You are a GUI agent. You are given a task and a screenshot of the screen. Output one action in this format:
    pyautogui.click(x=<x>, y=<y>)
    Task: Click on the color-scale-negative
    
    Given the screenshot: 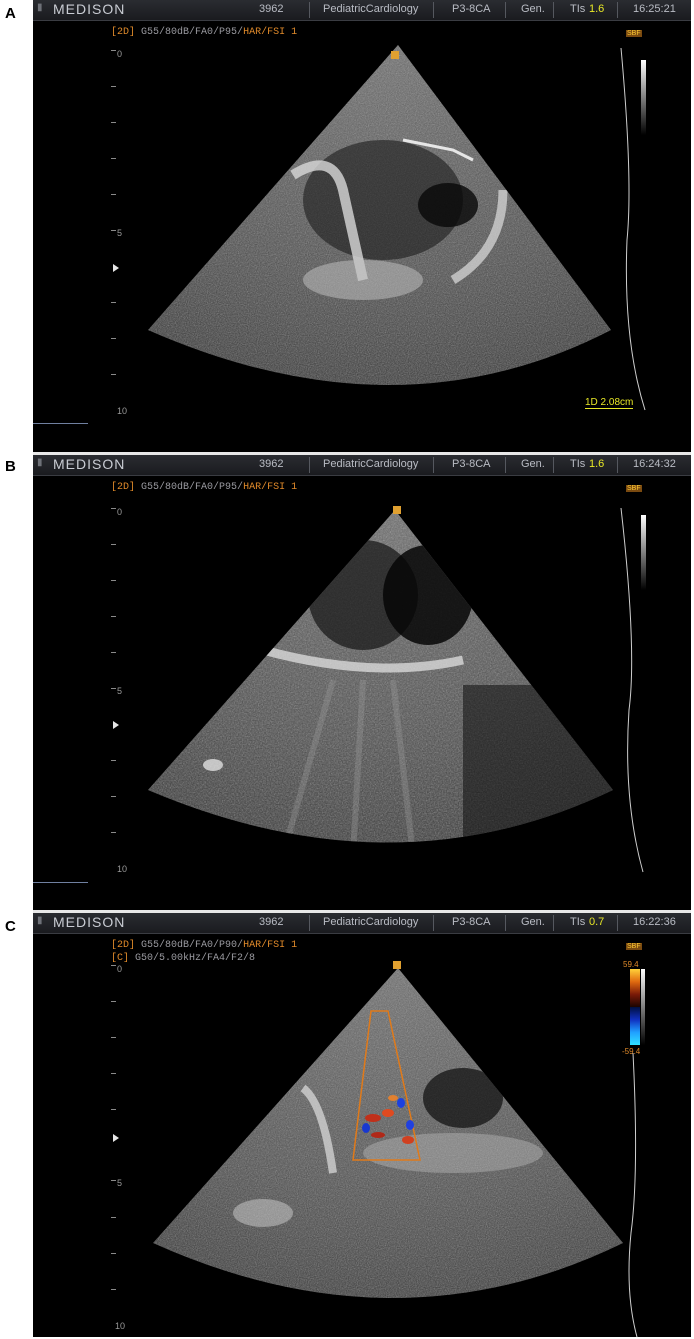 What is the action you would take?
    pyautogui.click(x=635, y=1026)
    